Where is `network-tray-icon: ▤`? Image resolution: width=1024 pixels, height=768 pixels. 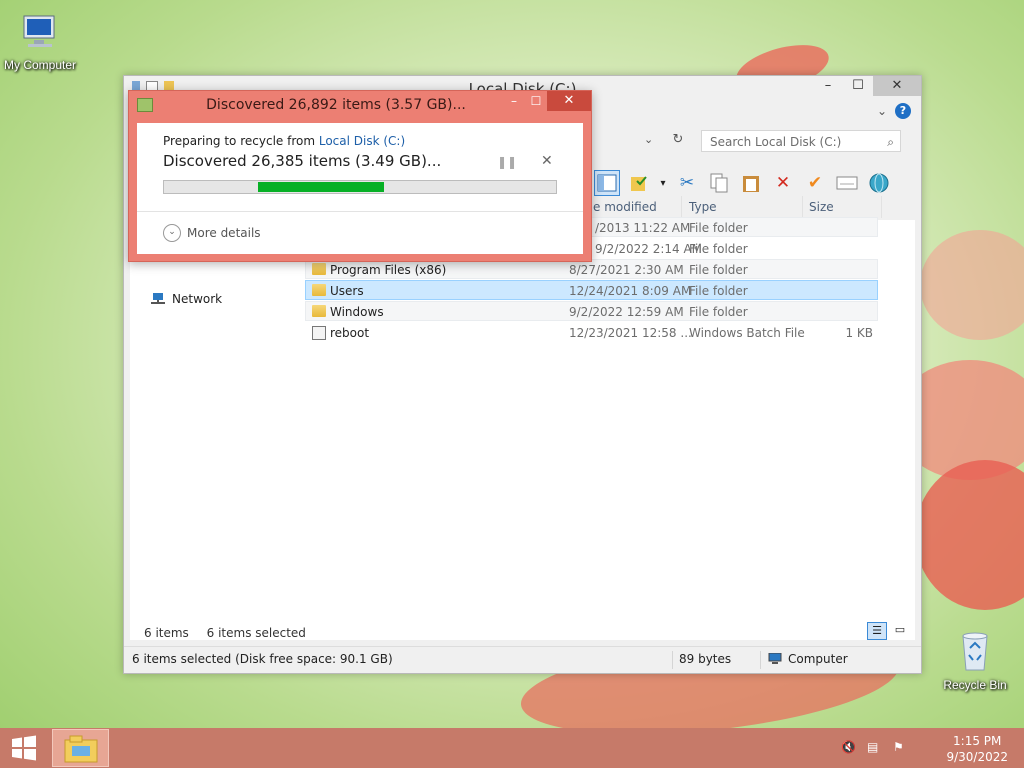 network-tray-icon: ▤ is located at coordinates (875, 748).